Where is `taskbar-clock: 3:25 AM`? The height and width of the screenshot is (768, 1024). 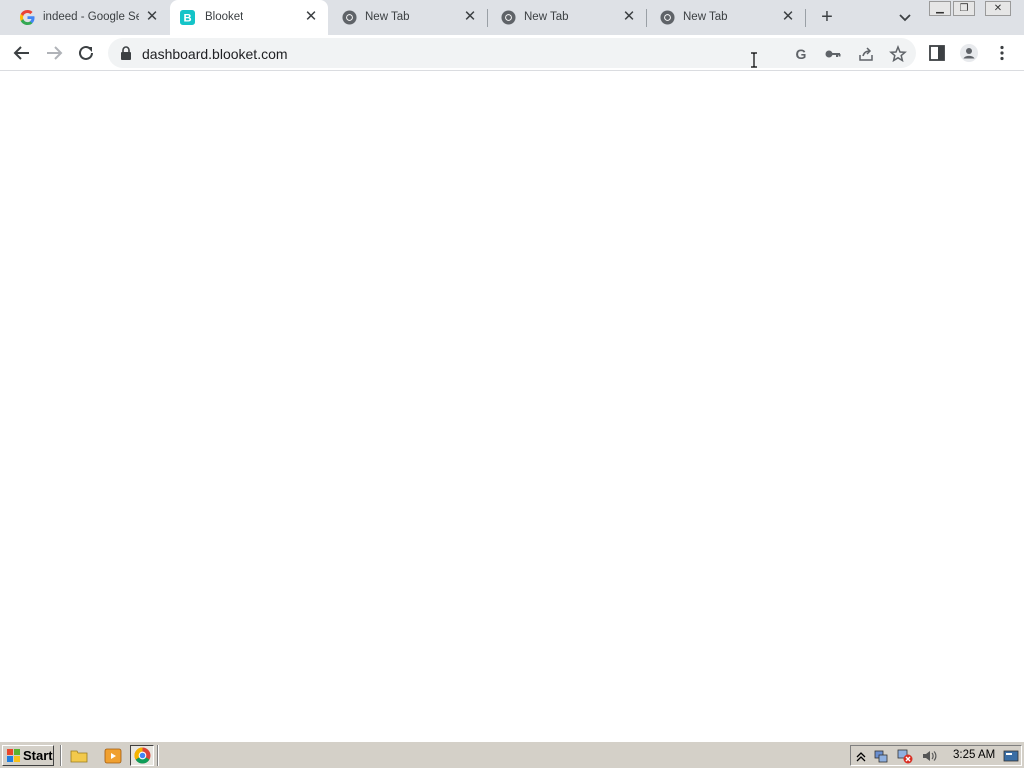
taskbar-clock: 3:25 AM is located at coordinates (974, 755).